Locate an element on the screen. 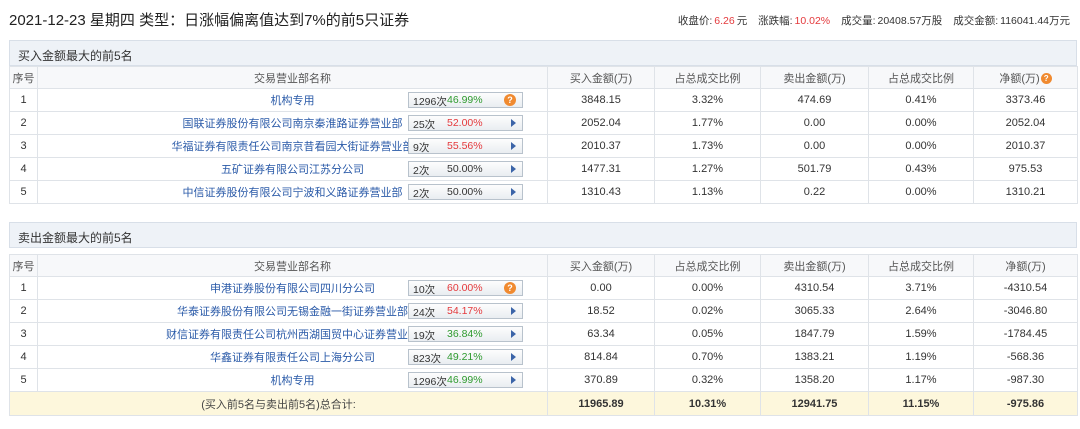 This screenshot has width=1080, height=429. branch-cell: 国联证券股份有限公司南京秦淮路证券营业部 25次 52.00% is located at coordinates (292, 123).